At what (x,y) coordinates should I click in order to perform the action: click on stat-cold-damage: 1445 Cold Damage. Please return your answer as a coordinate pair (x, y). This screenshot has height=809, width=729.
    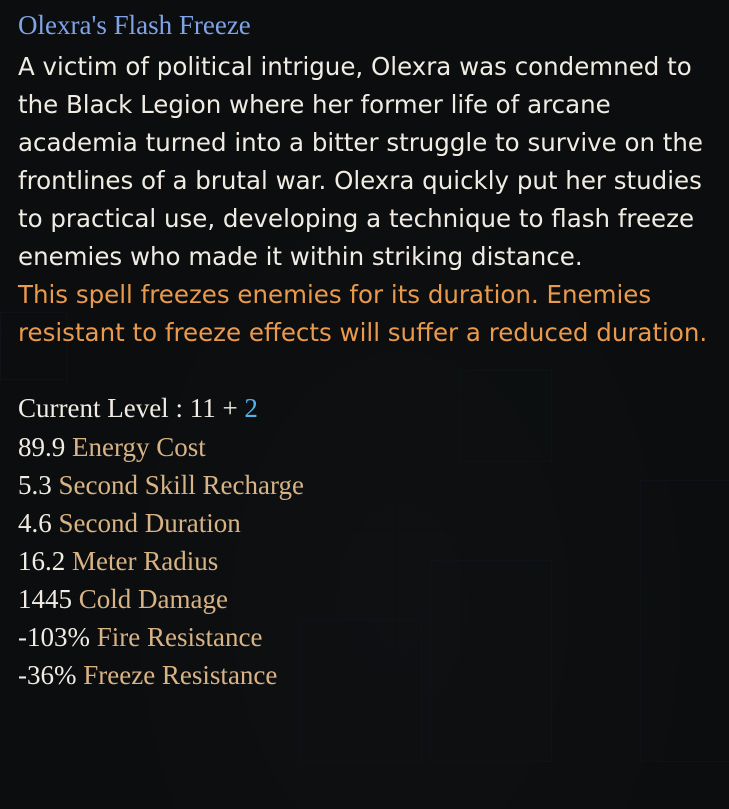
    Looking at the image, I should click on (364, 599).